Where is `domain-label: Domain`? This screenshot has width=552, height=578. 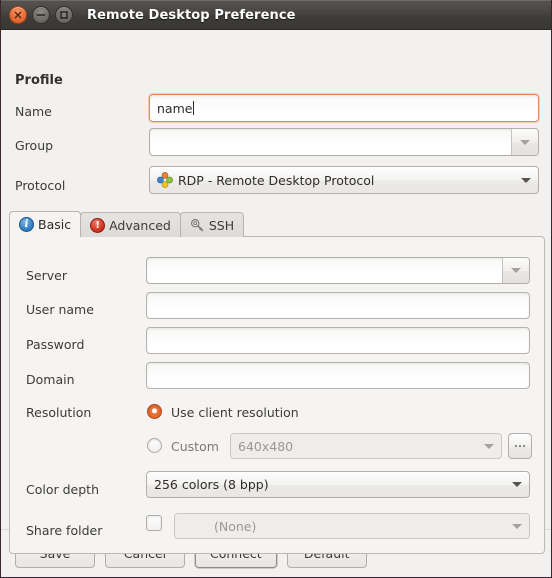 domain-label: Domain is located at coordinates (50, 379).